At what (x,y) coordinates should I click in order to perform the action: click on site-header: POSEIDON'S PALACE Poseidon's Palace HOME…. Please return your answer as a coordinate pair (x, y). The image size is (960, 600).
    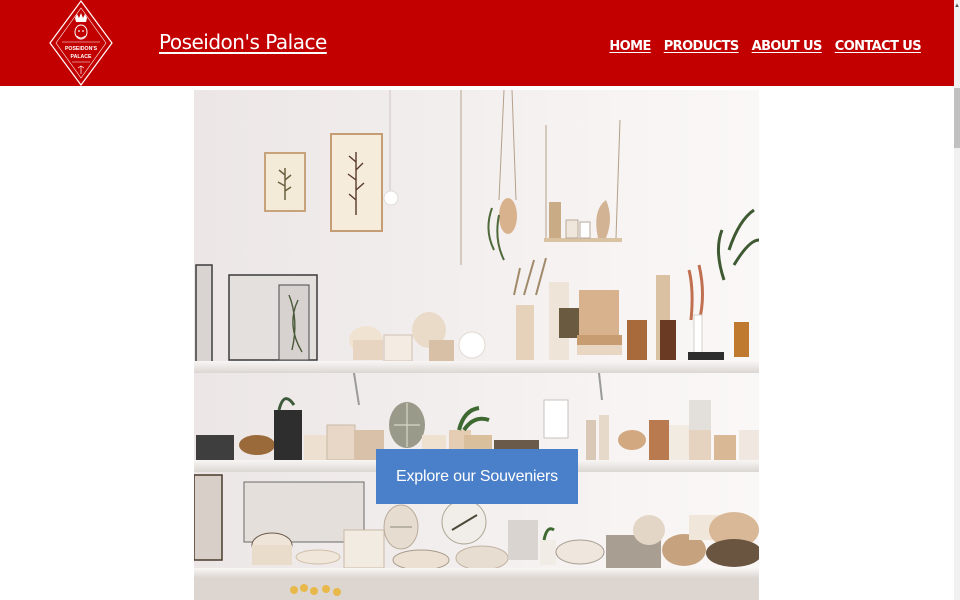
    Looking at the image, I should click on (477, 43).